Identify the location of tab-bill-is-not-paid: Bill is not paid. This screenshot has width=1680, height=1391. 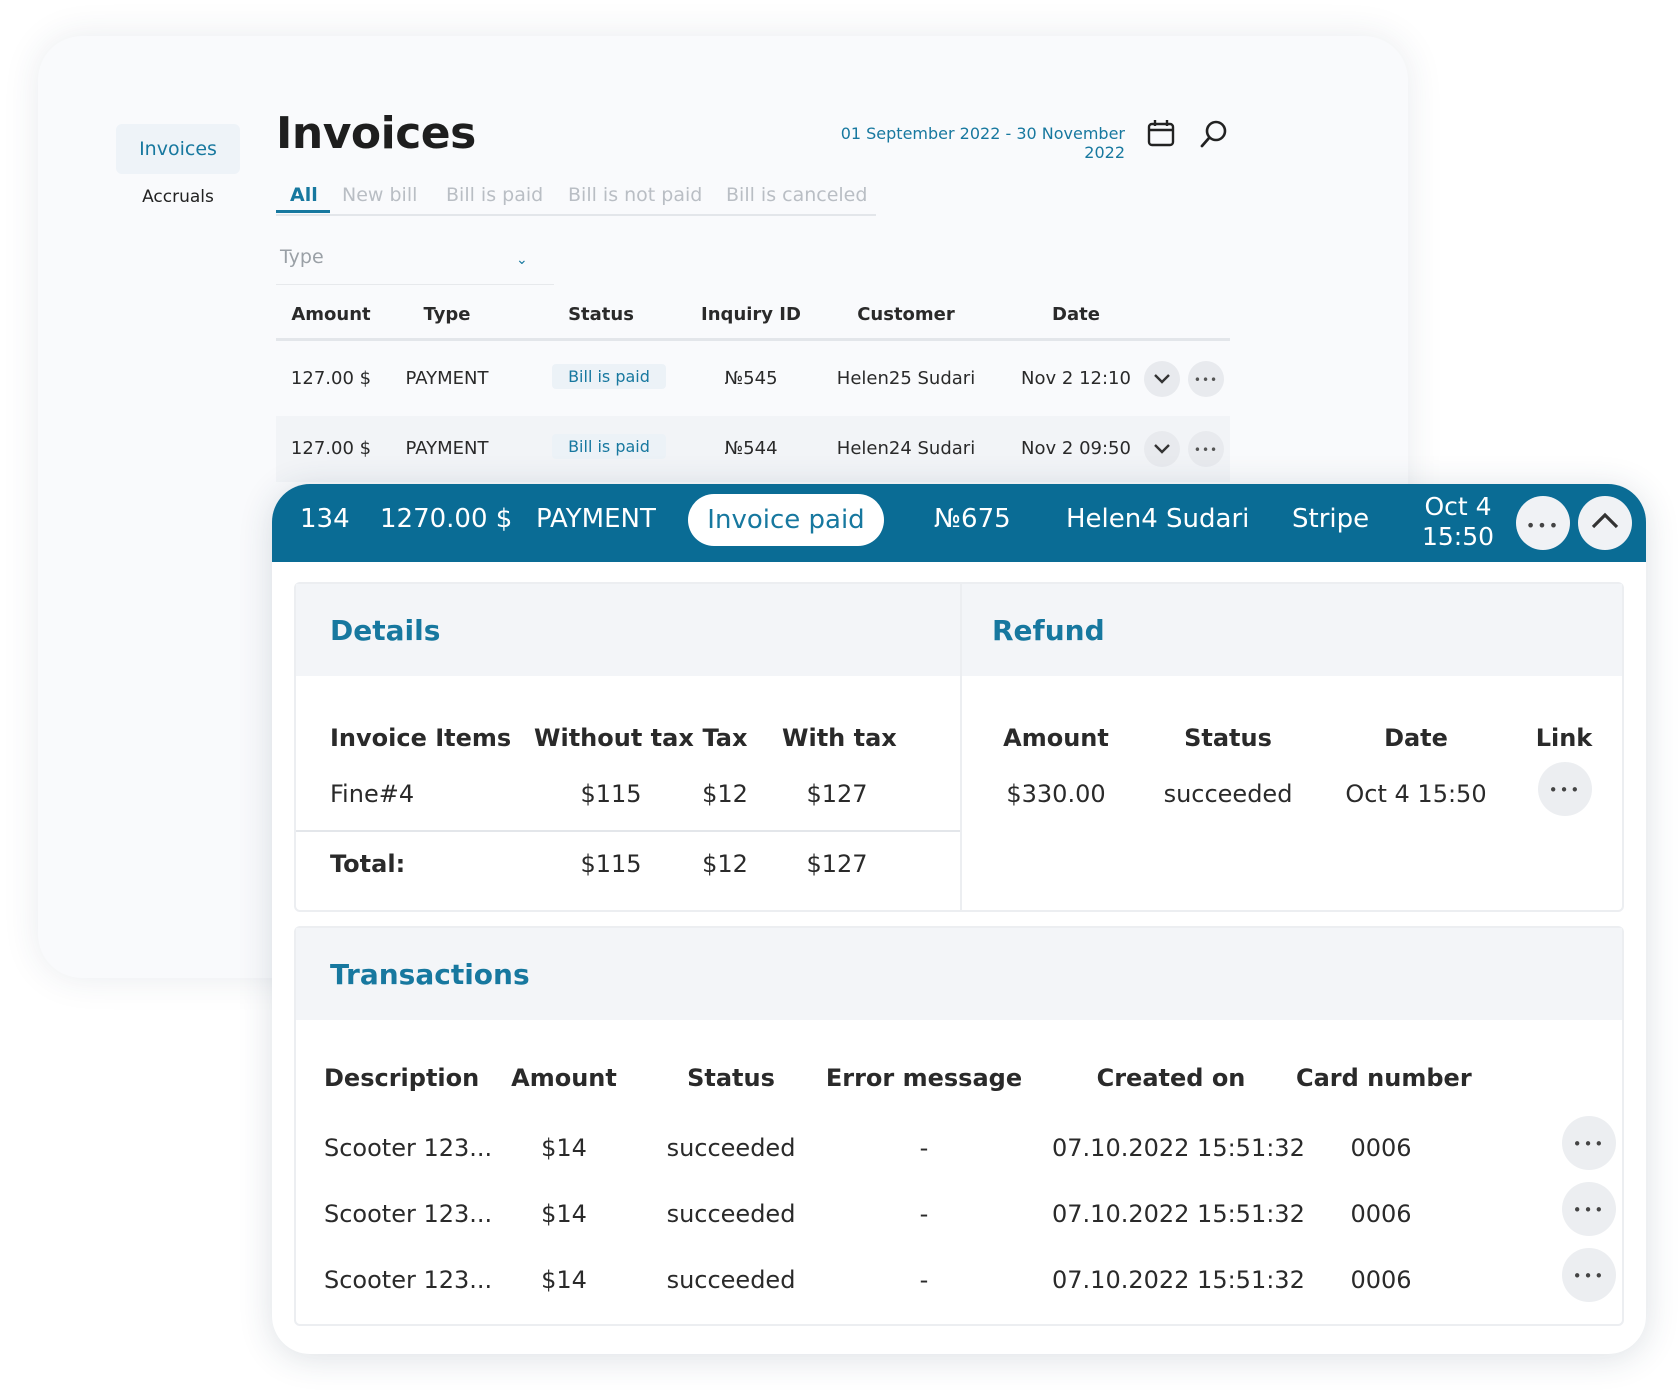
(635, 195).